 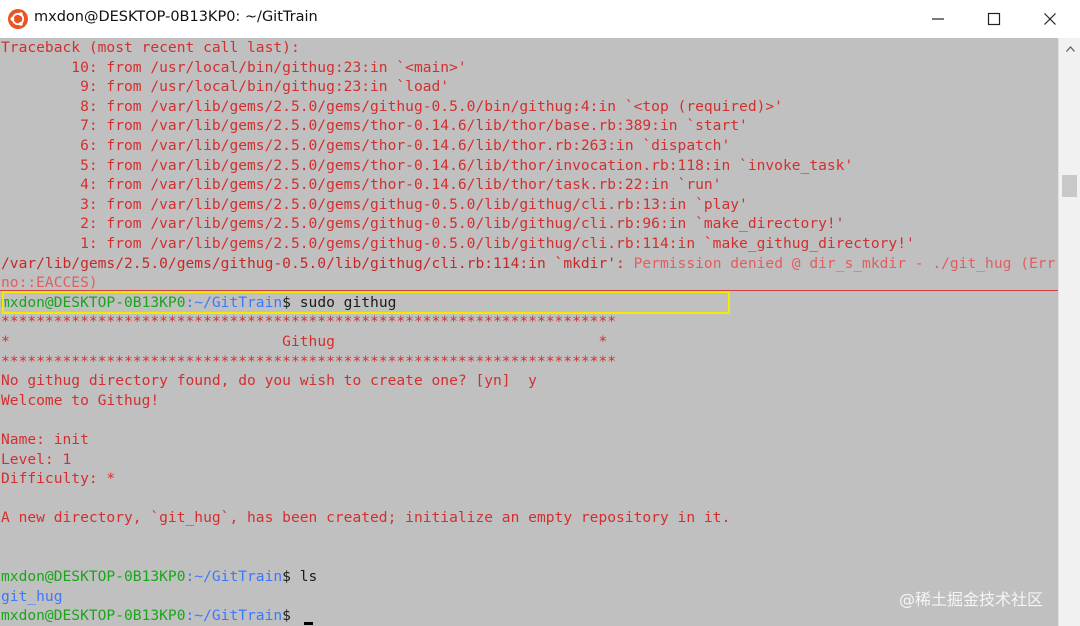 I want to click on output-line: Name: init, so click(x=45, y=439).